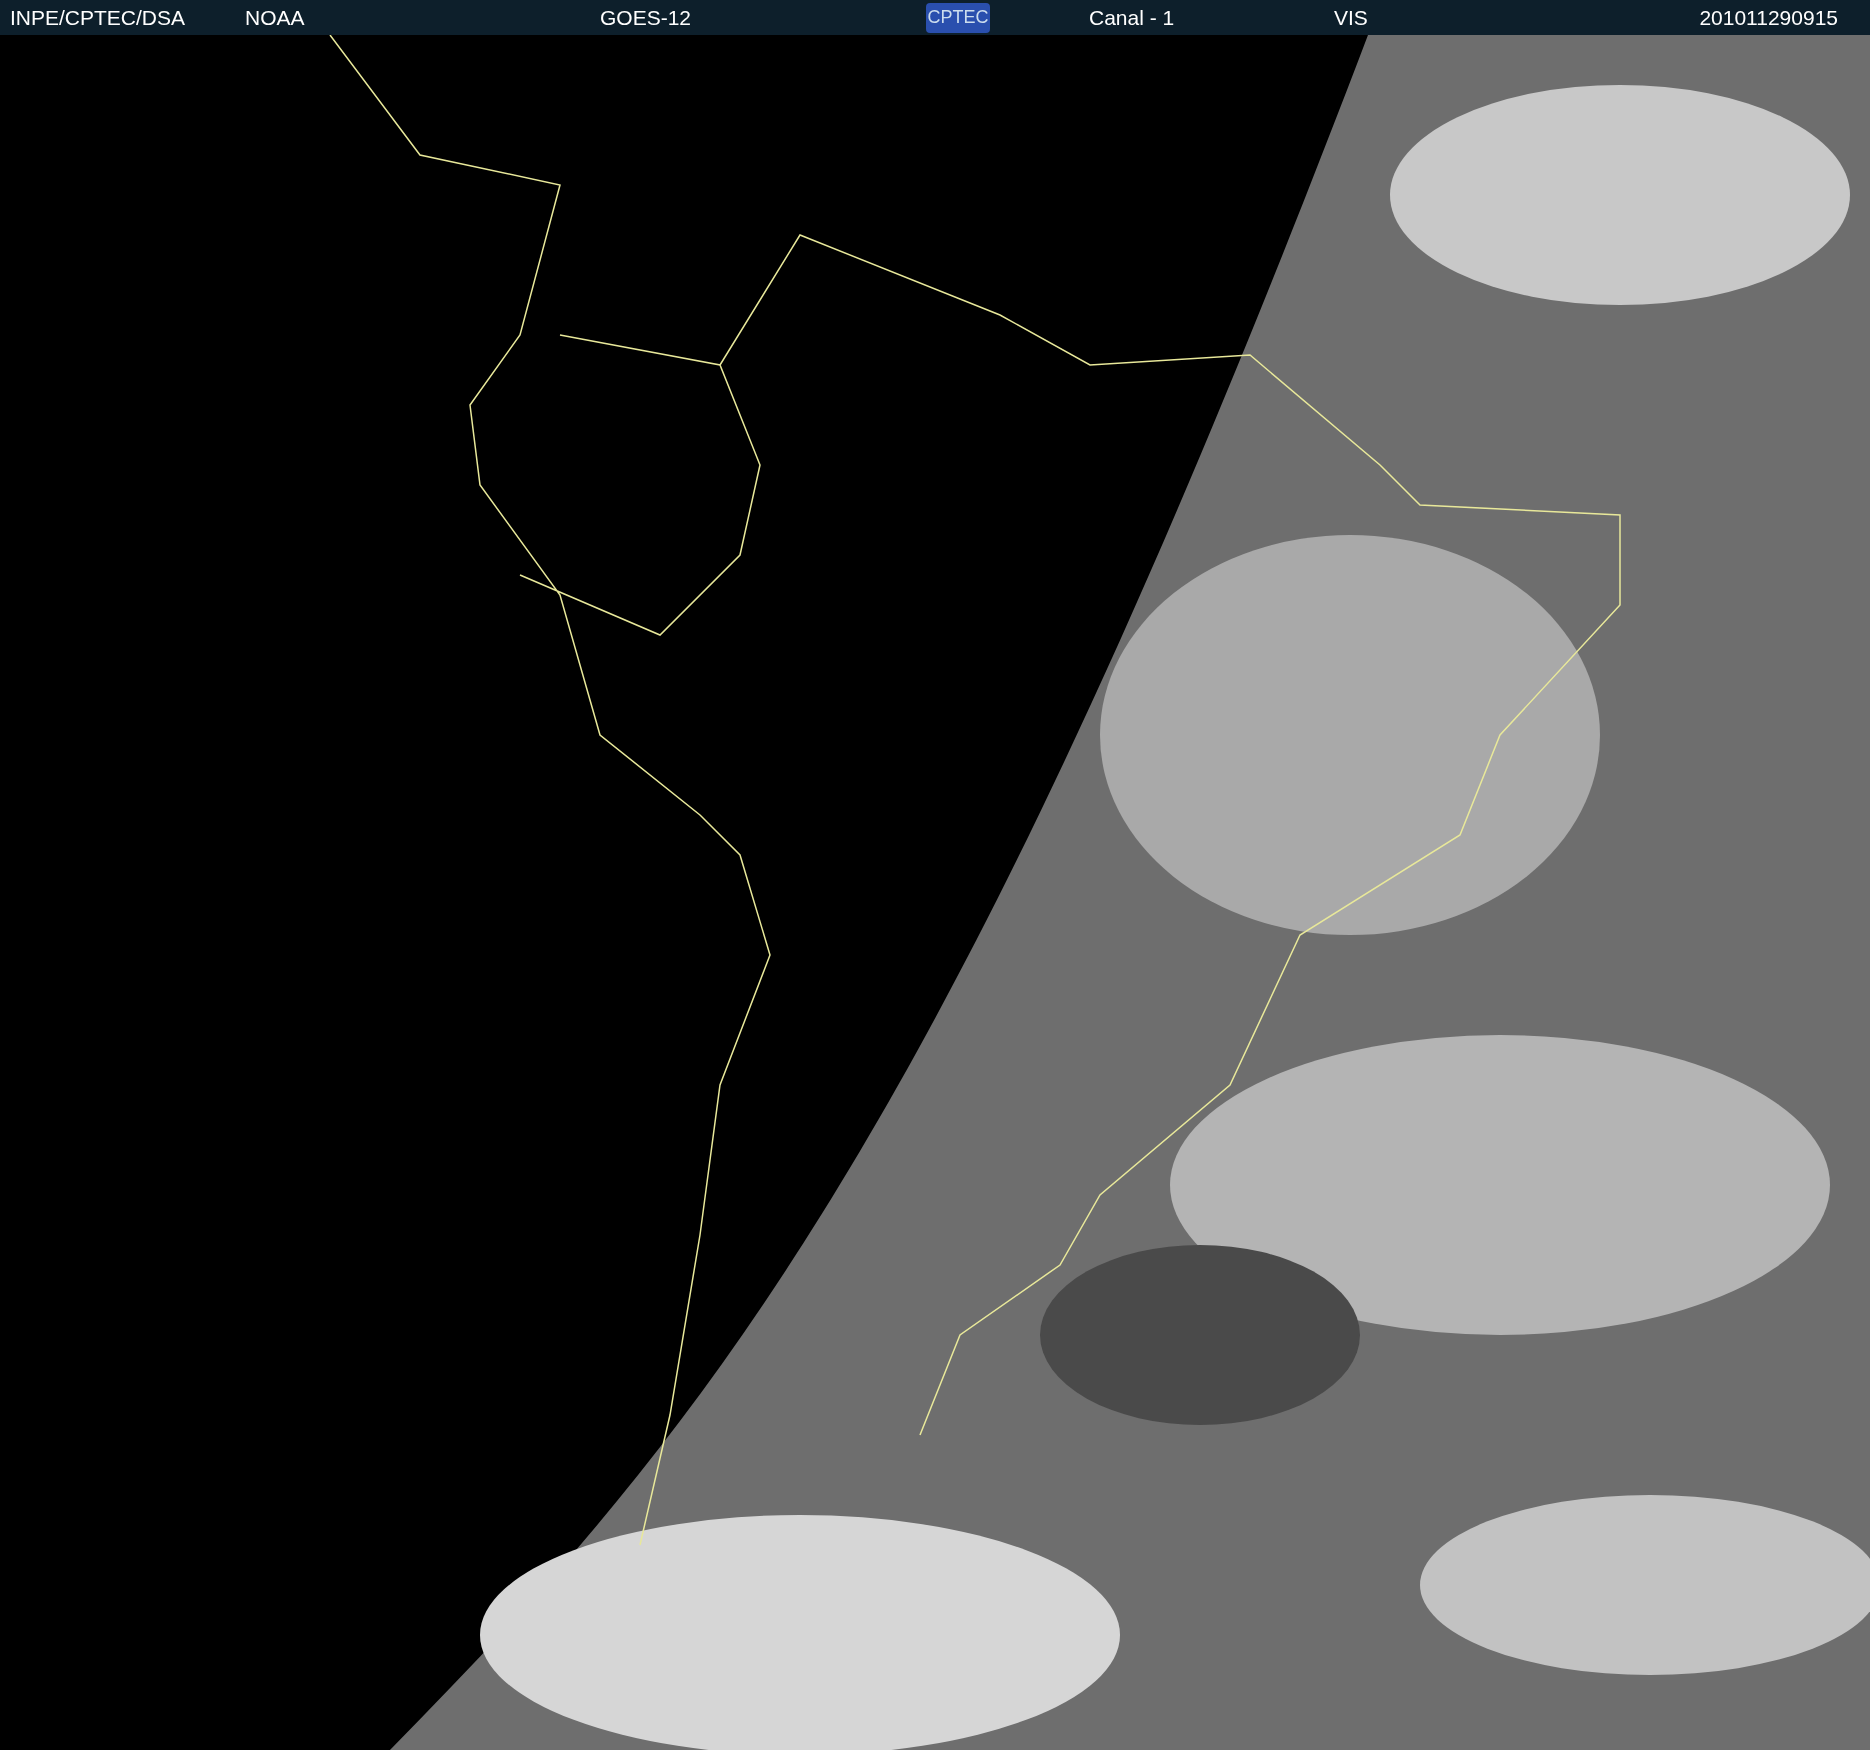 The height and width of the screenshot is (1750, 1870). What do you see at coordinates (275, 17) in the screenshot?
I see `agency-label: NOAA` at bounding box center [275, 17].